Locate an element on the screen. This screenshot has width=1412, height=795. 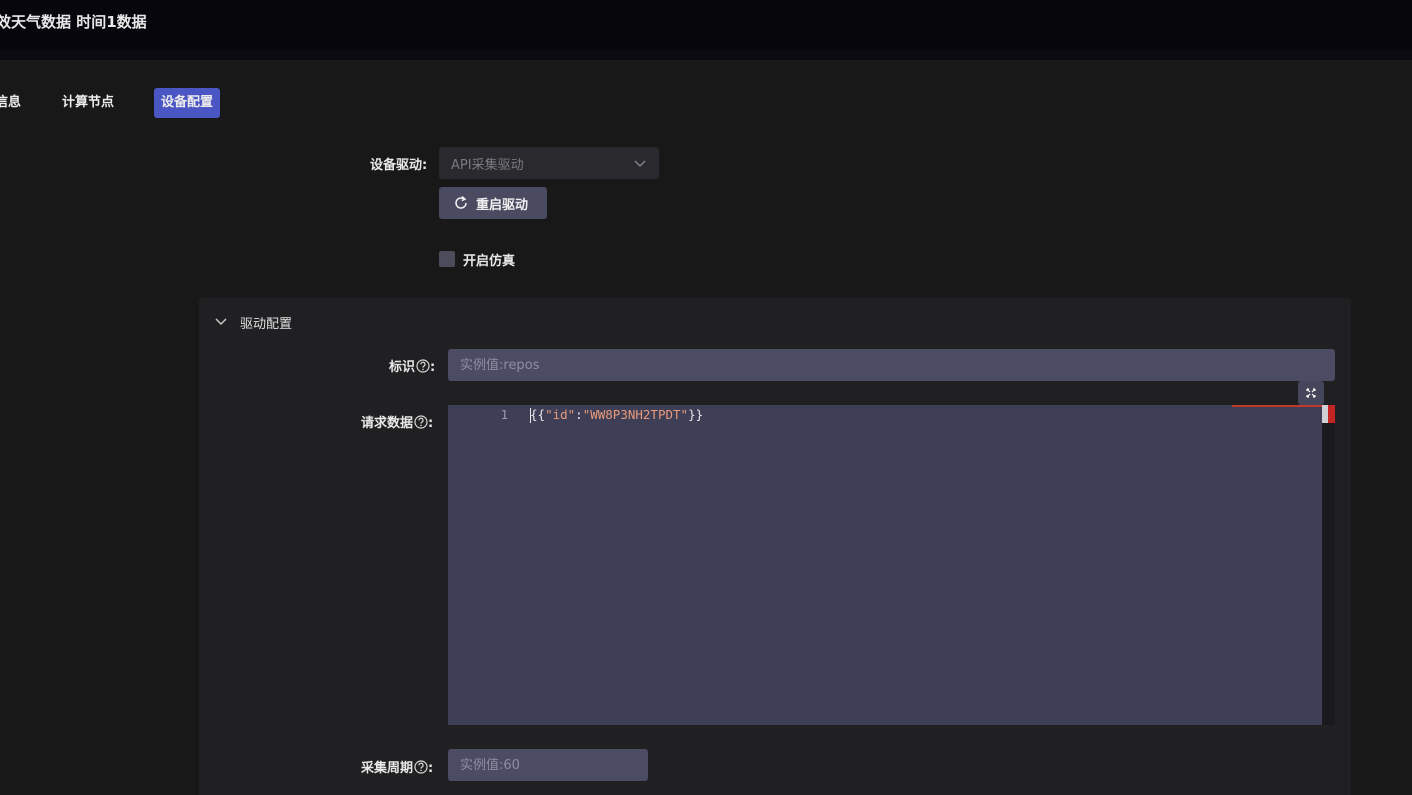
period-field-label: 采集周期: is located at coordinates (397, 768).